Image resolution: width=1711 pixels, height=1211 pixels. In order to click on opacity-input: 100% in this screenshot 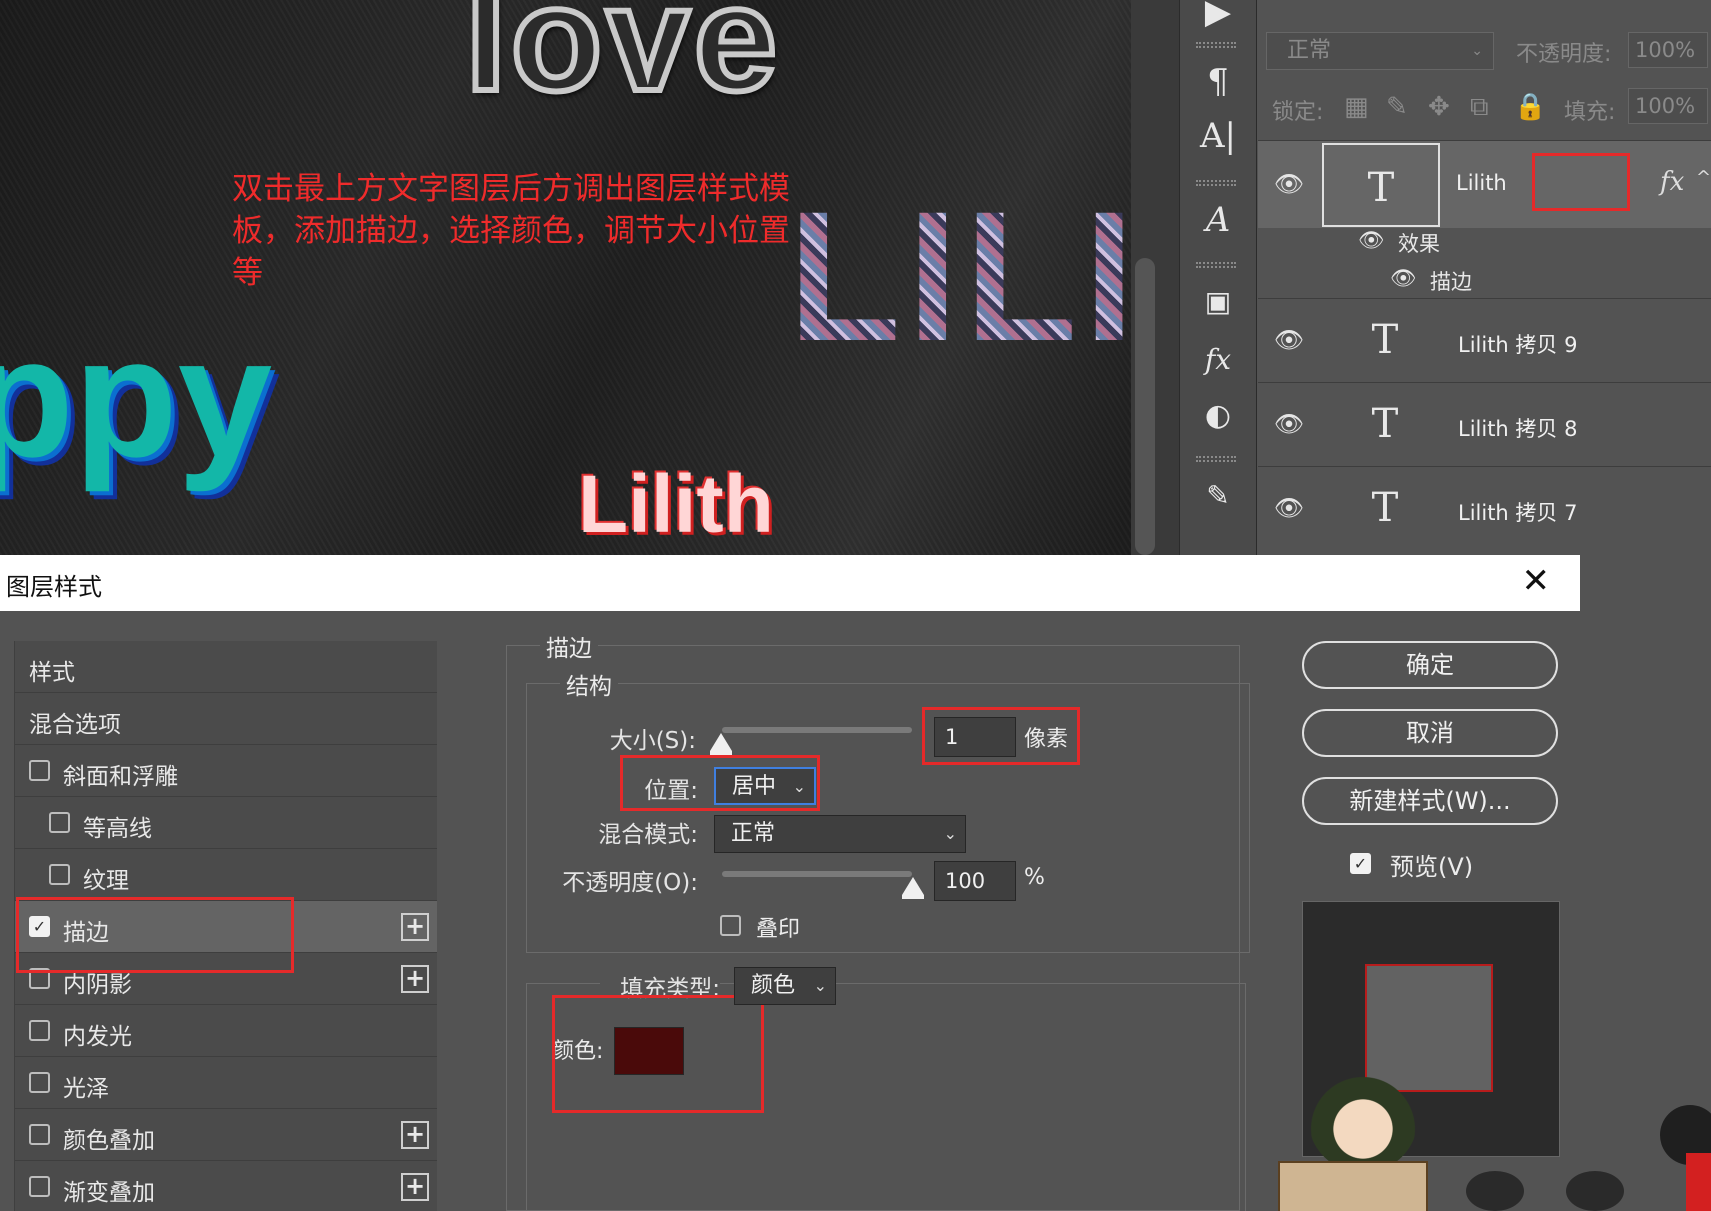, I will do `click(1668, 50)`.